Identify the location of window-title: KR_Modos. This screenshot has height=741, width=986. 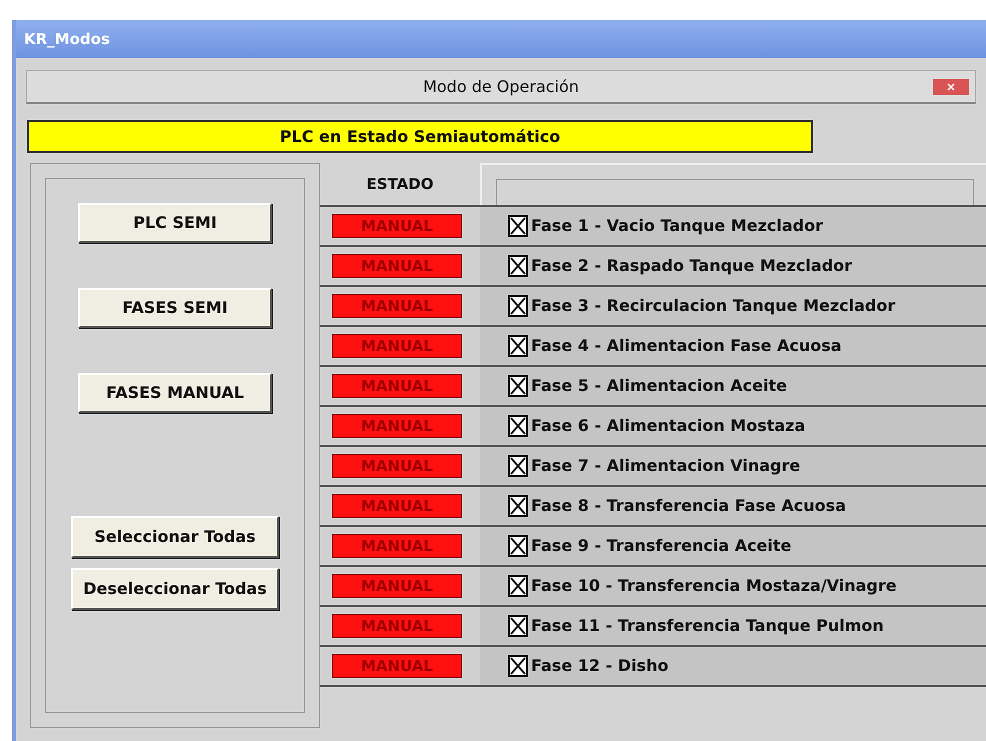
(67, 39).